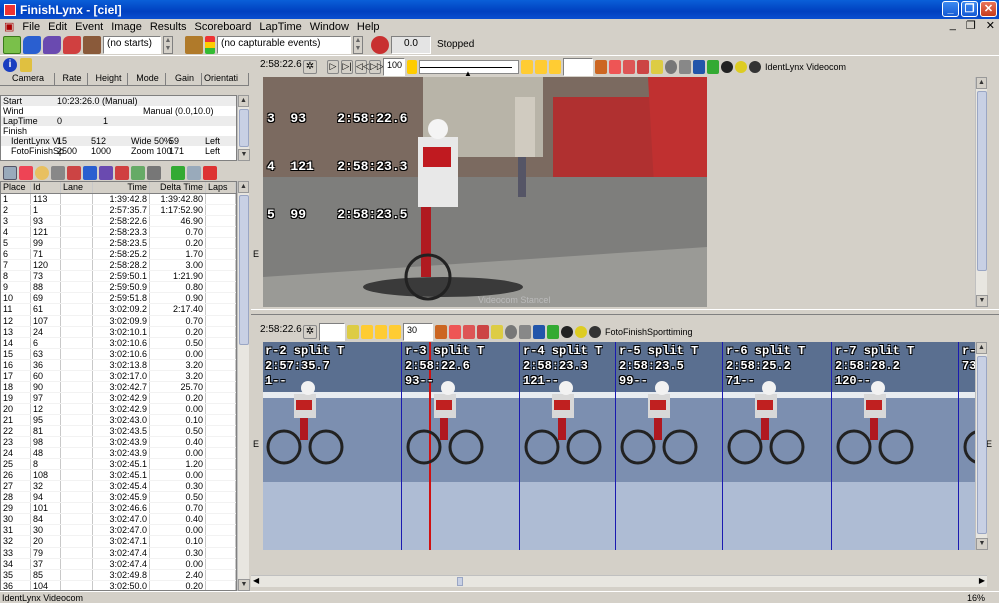  I want to click on minimize-button: _, so click(950, 9).